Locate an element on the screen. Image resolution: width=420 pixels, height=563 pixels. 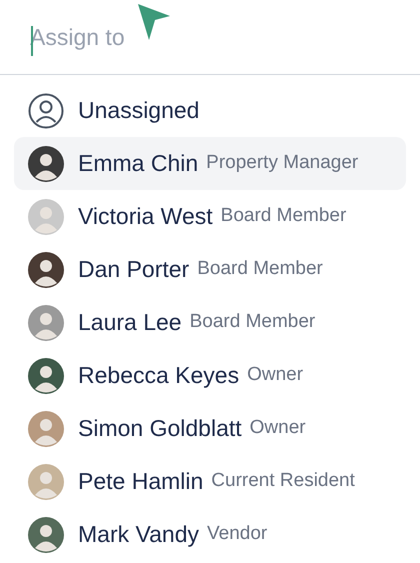
assignee-option: Rebecca Keyes Owner is located at coordinates (210, 375).